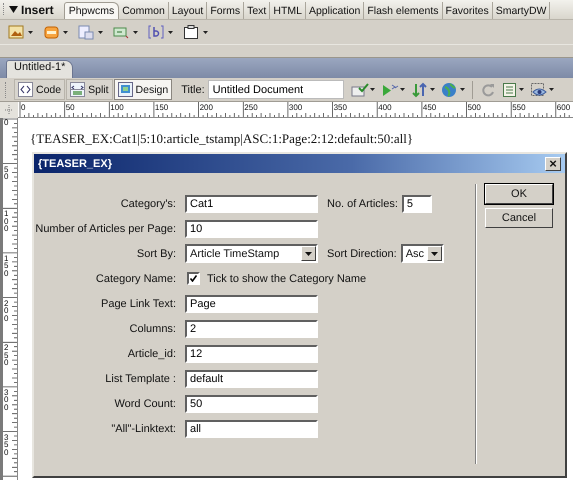 This screenshot has height=480, width=573. I want to click on dialog-button: Cancel, so click(519, 218).